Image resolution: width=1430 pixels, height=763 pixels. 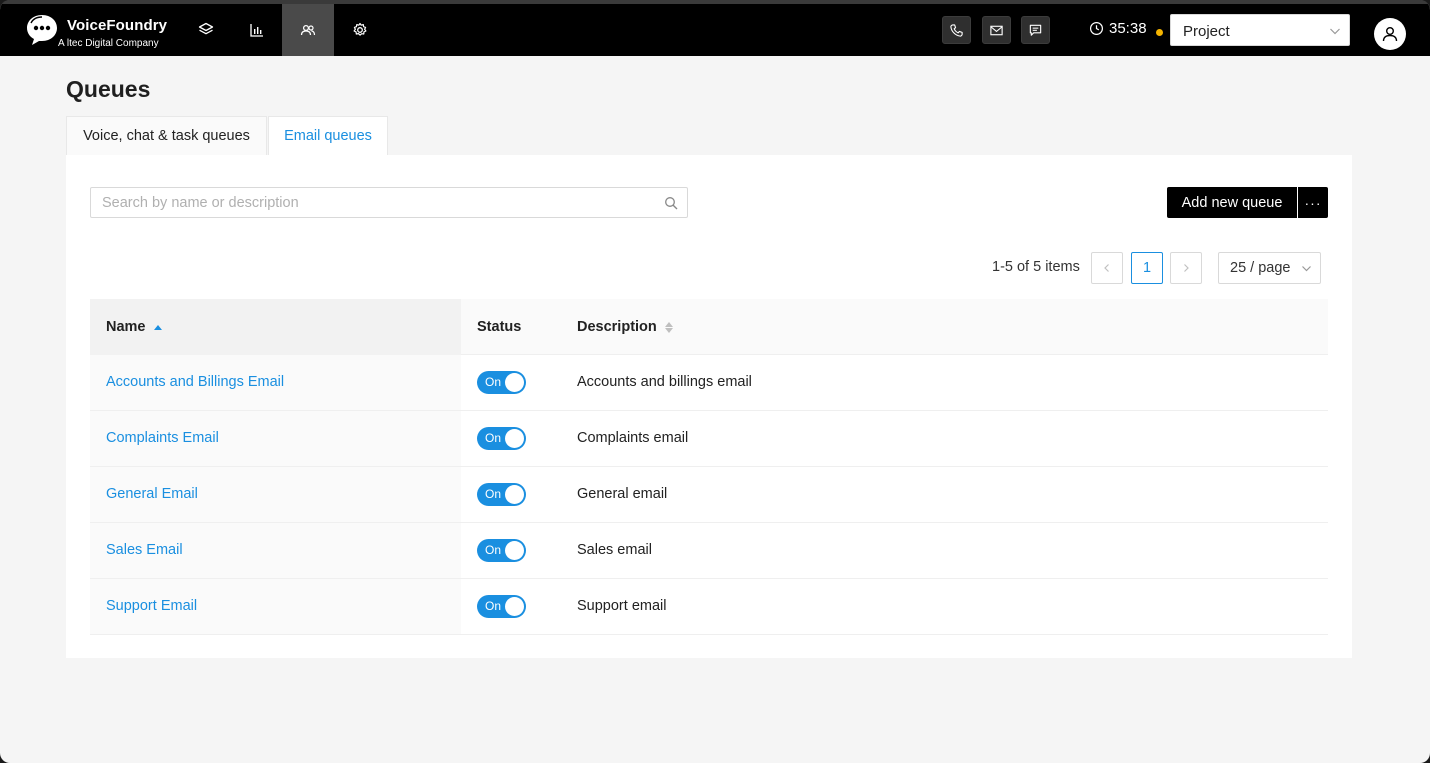 I want to click on nav-reports, so click(x=257, y=30).